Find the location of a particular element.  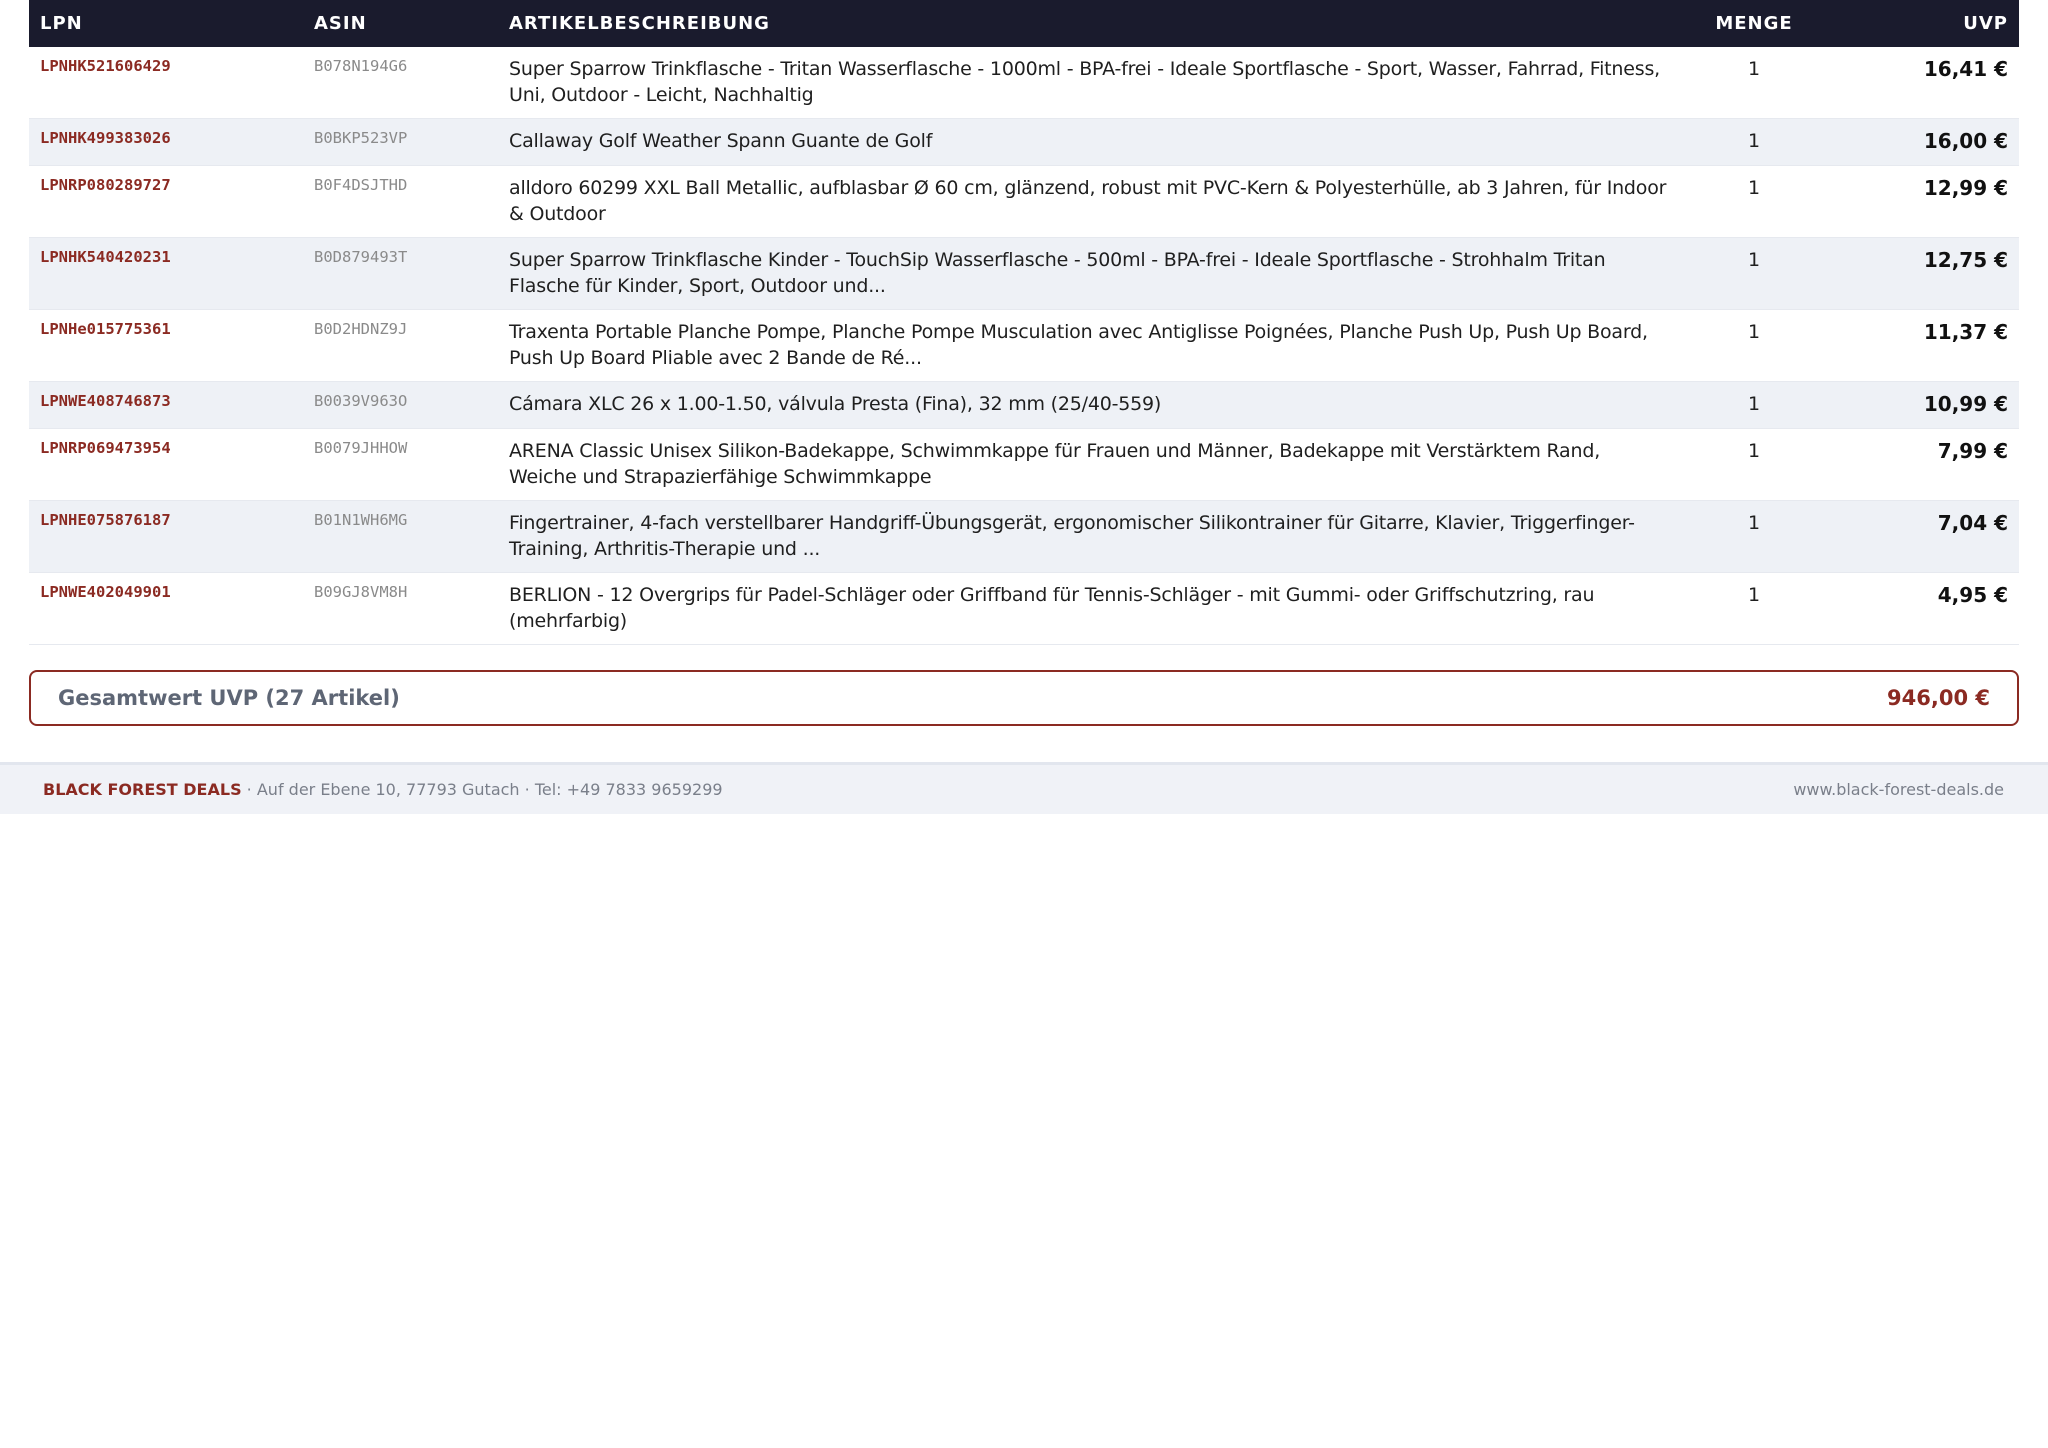

asin-cell: B0F4DSJTHD is located at coordinates (361, 185).